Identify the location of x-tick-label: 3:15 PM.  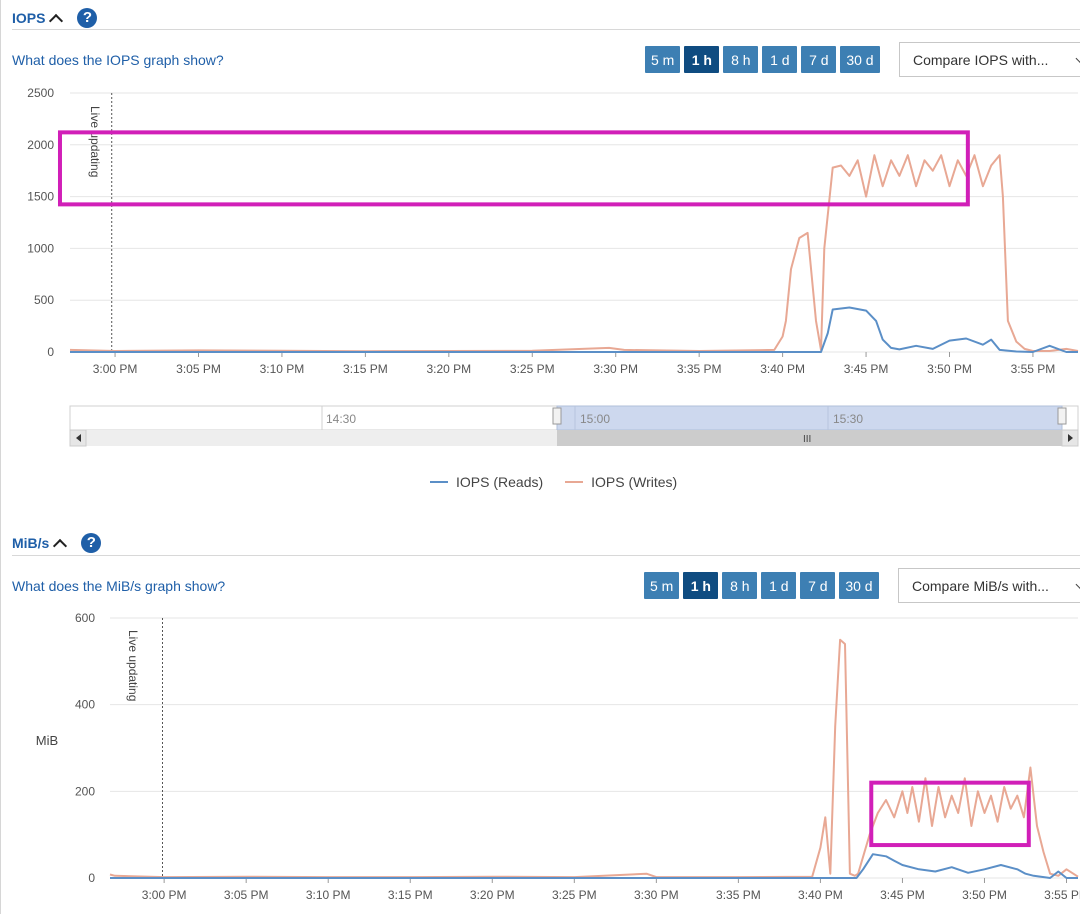
(410, 895).